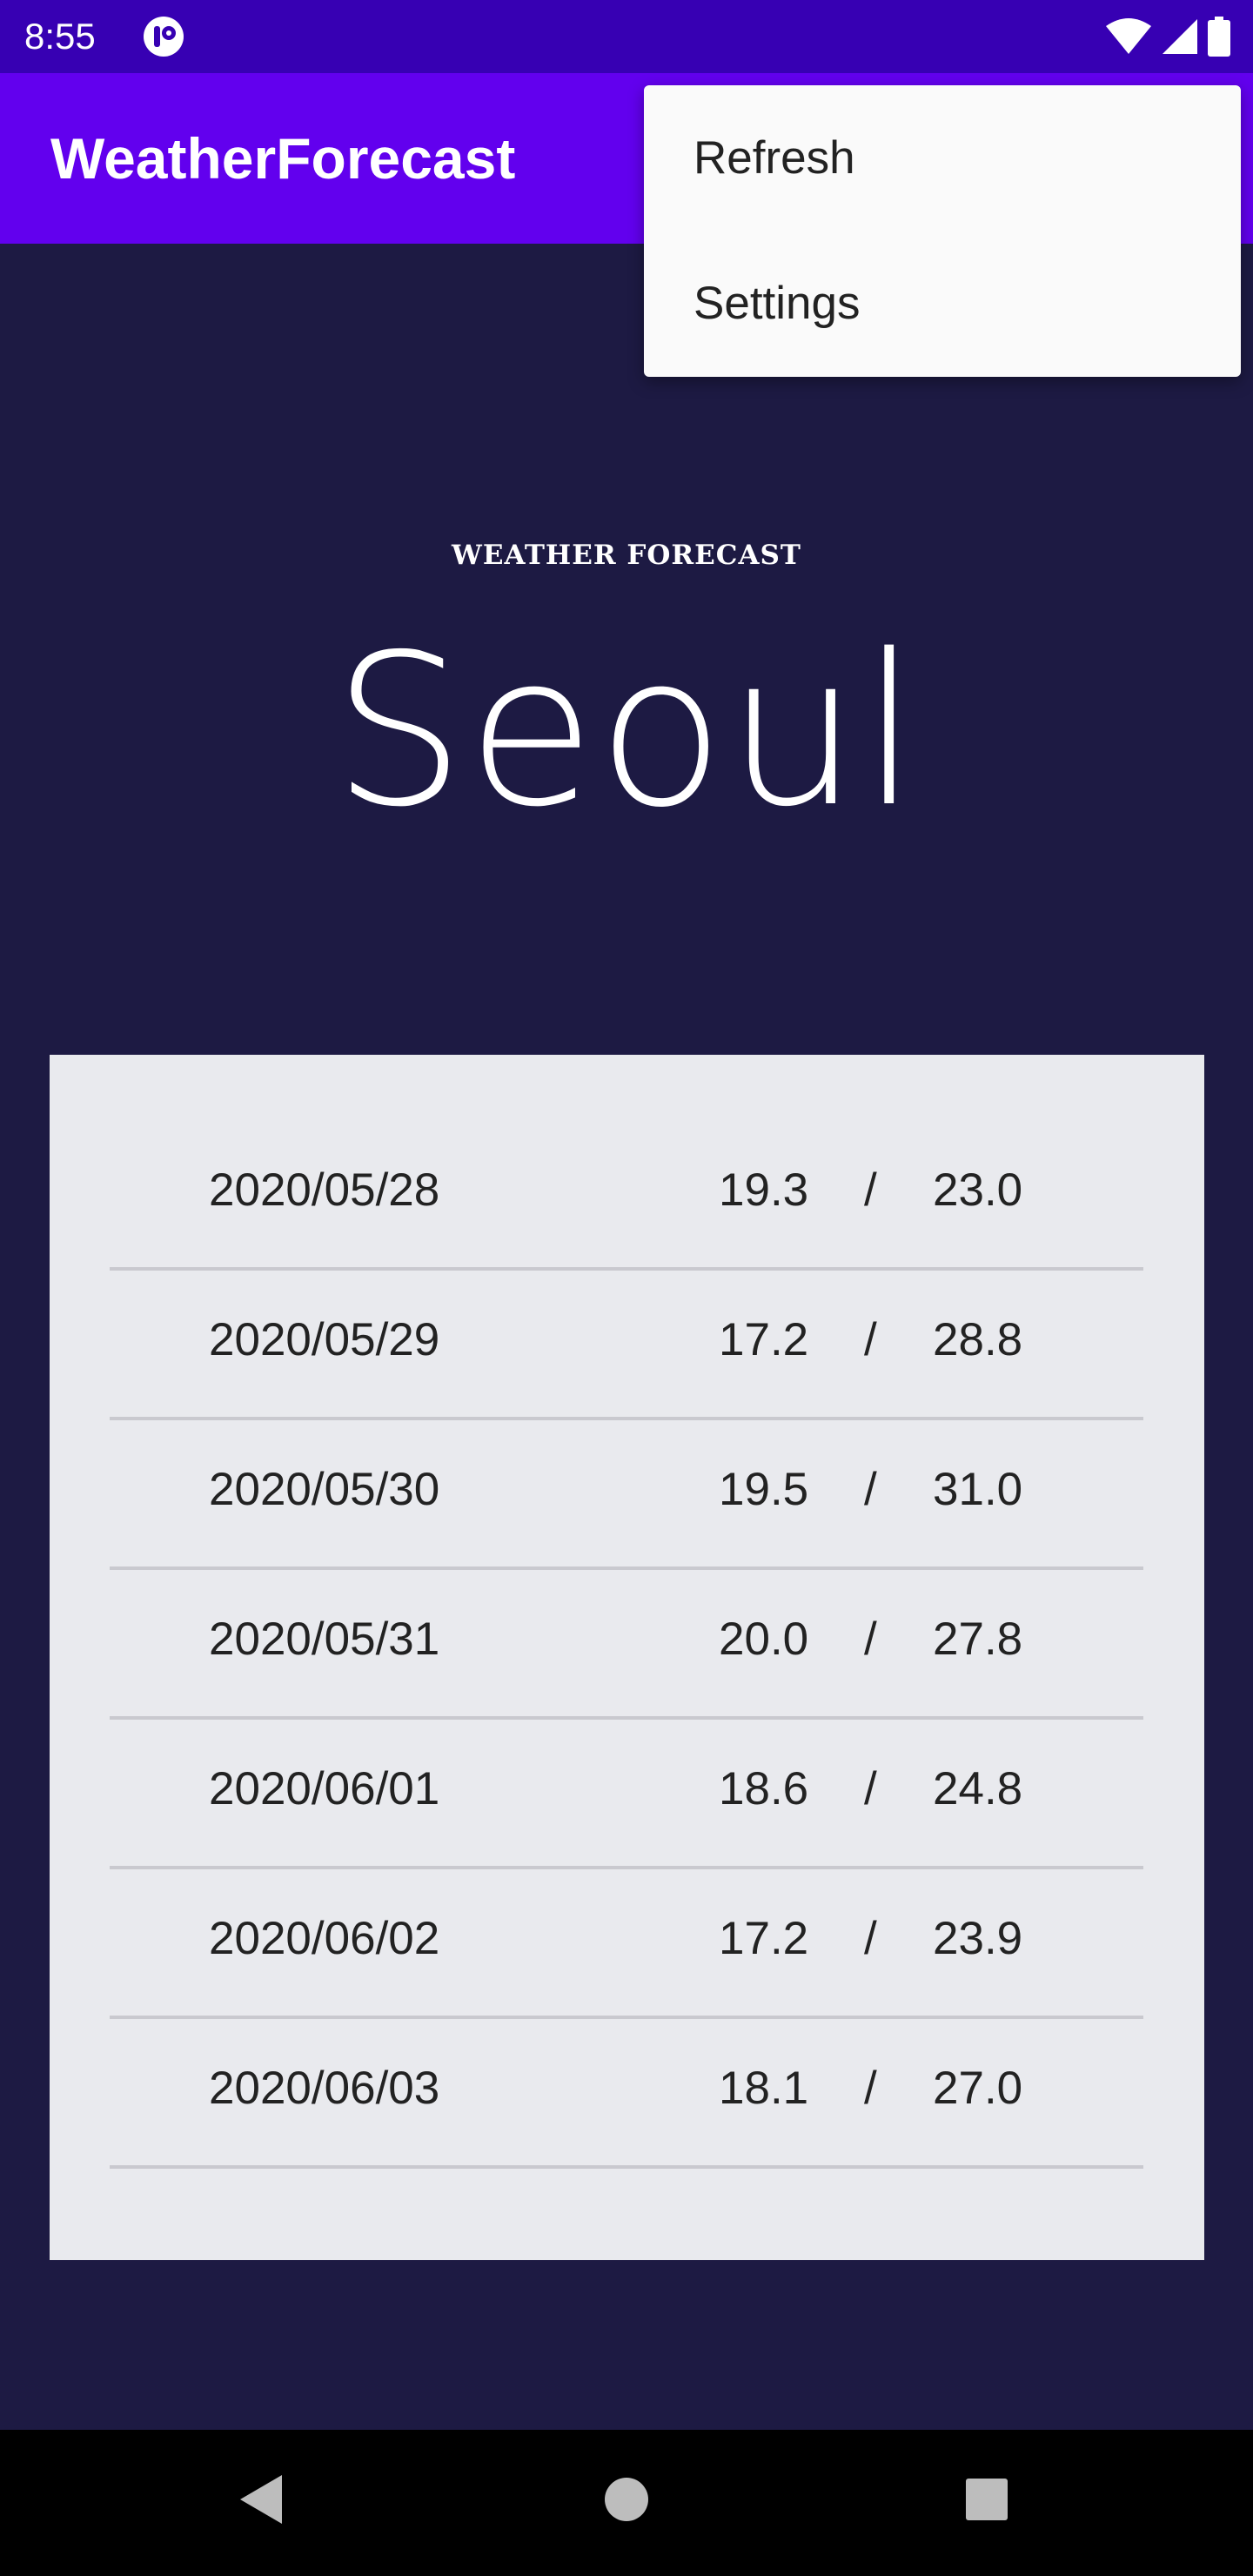 The height and width of the screenshot is (2576, 1253). I want to click on forecast-max-temp: 23.9, so click(978, 1938).